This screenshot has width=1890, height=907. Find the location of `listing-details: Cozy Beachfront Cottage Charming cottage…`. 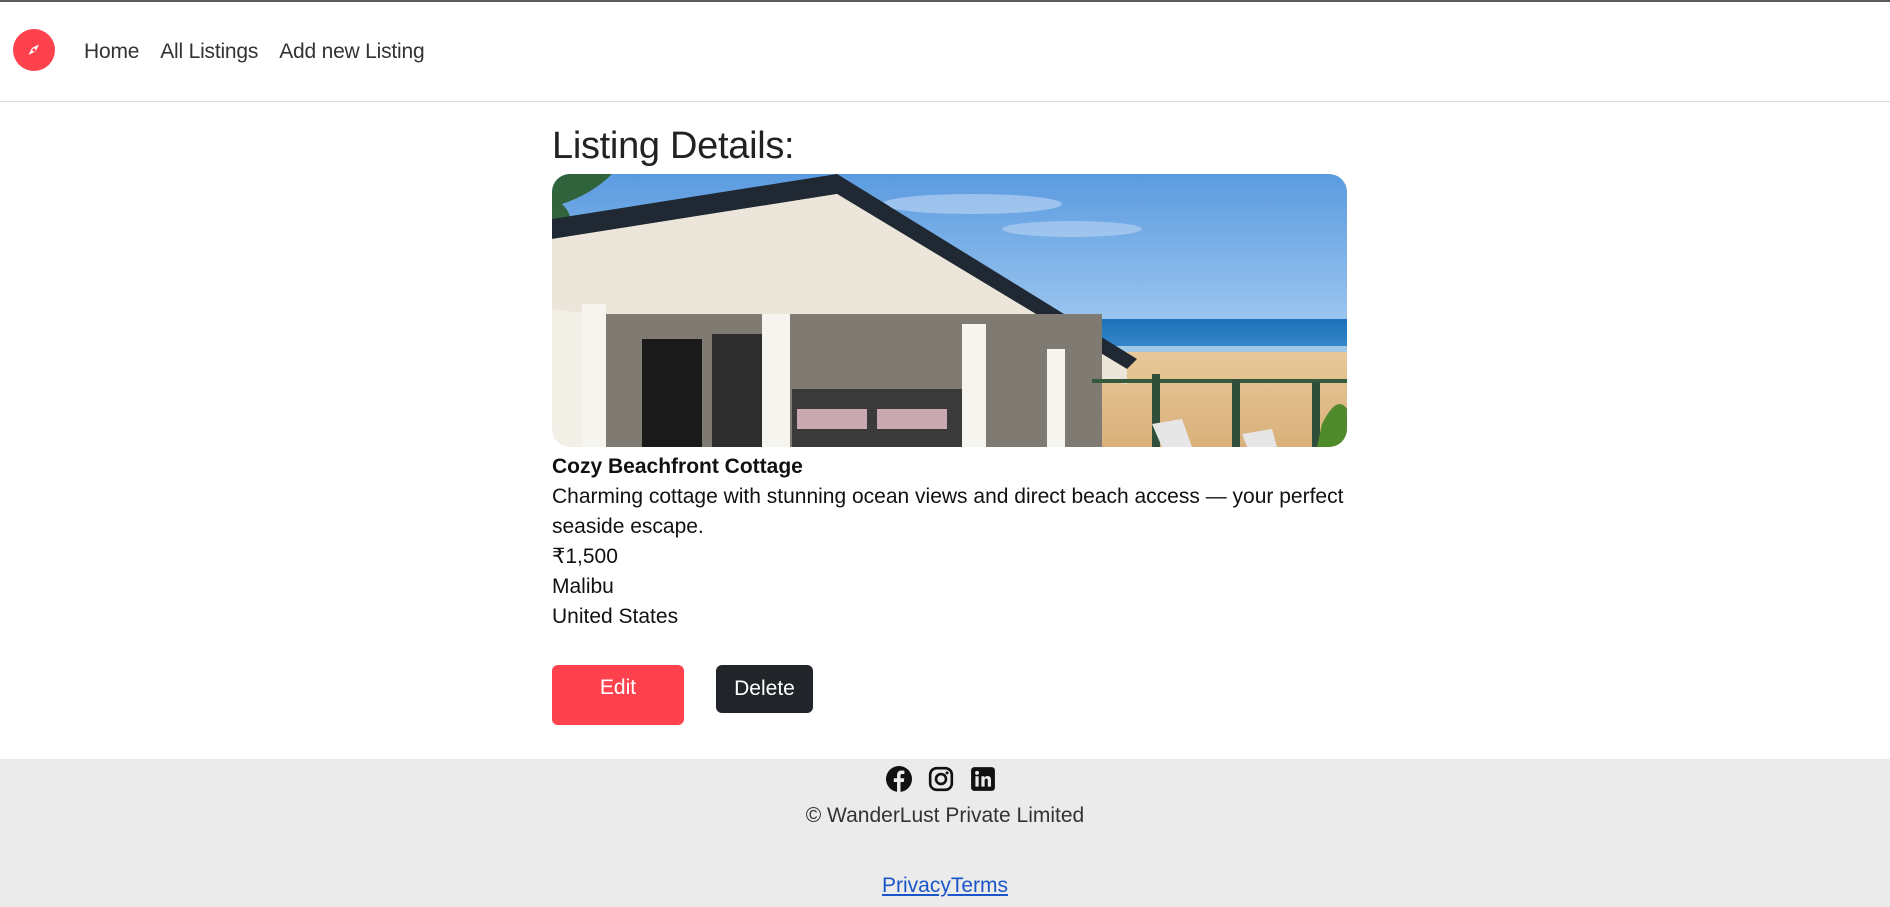

listing-details: Cozy Beachfront Cottage Charming cottage… is located at coordinates (950, 542).